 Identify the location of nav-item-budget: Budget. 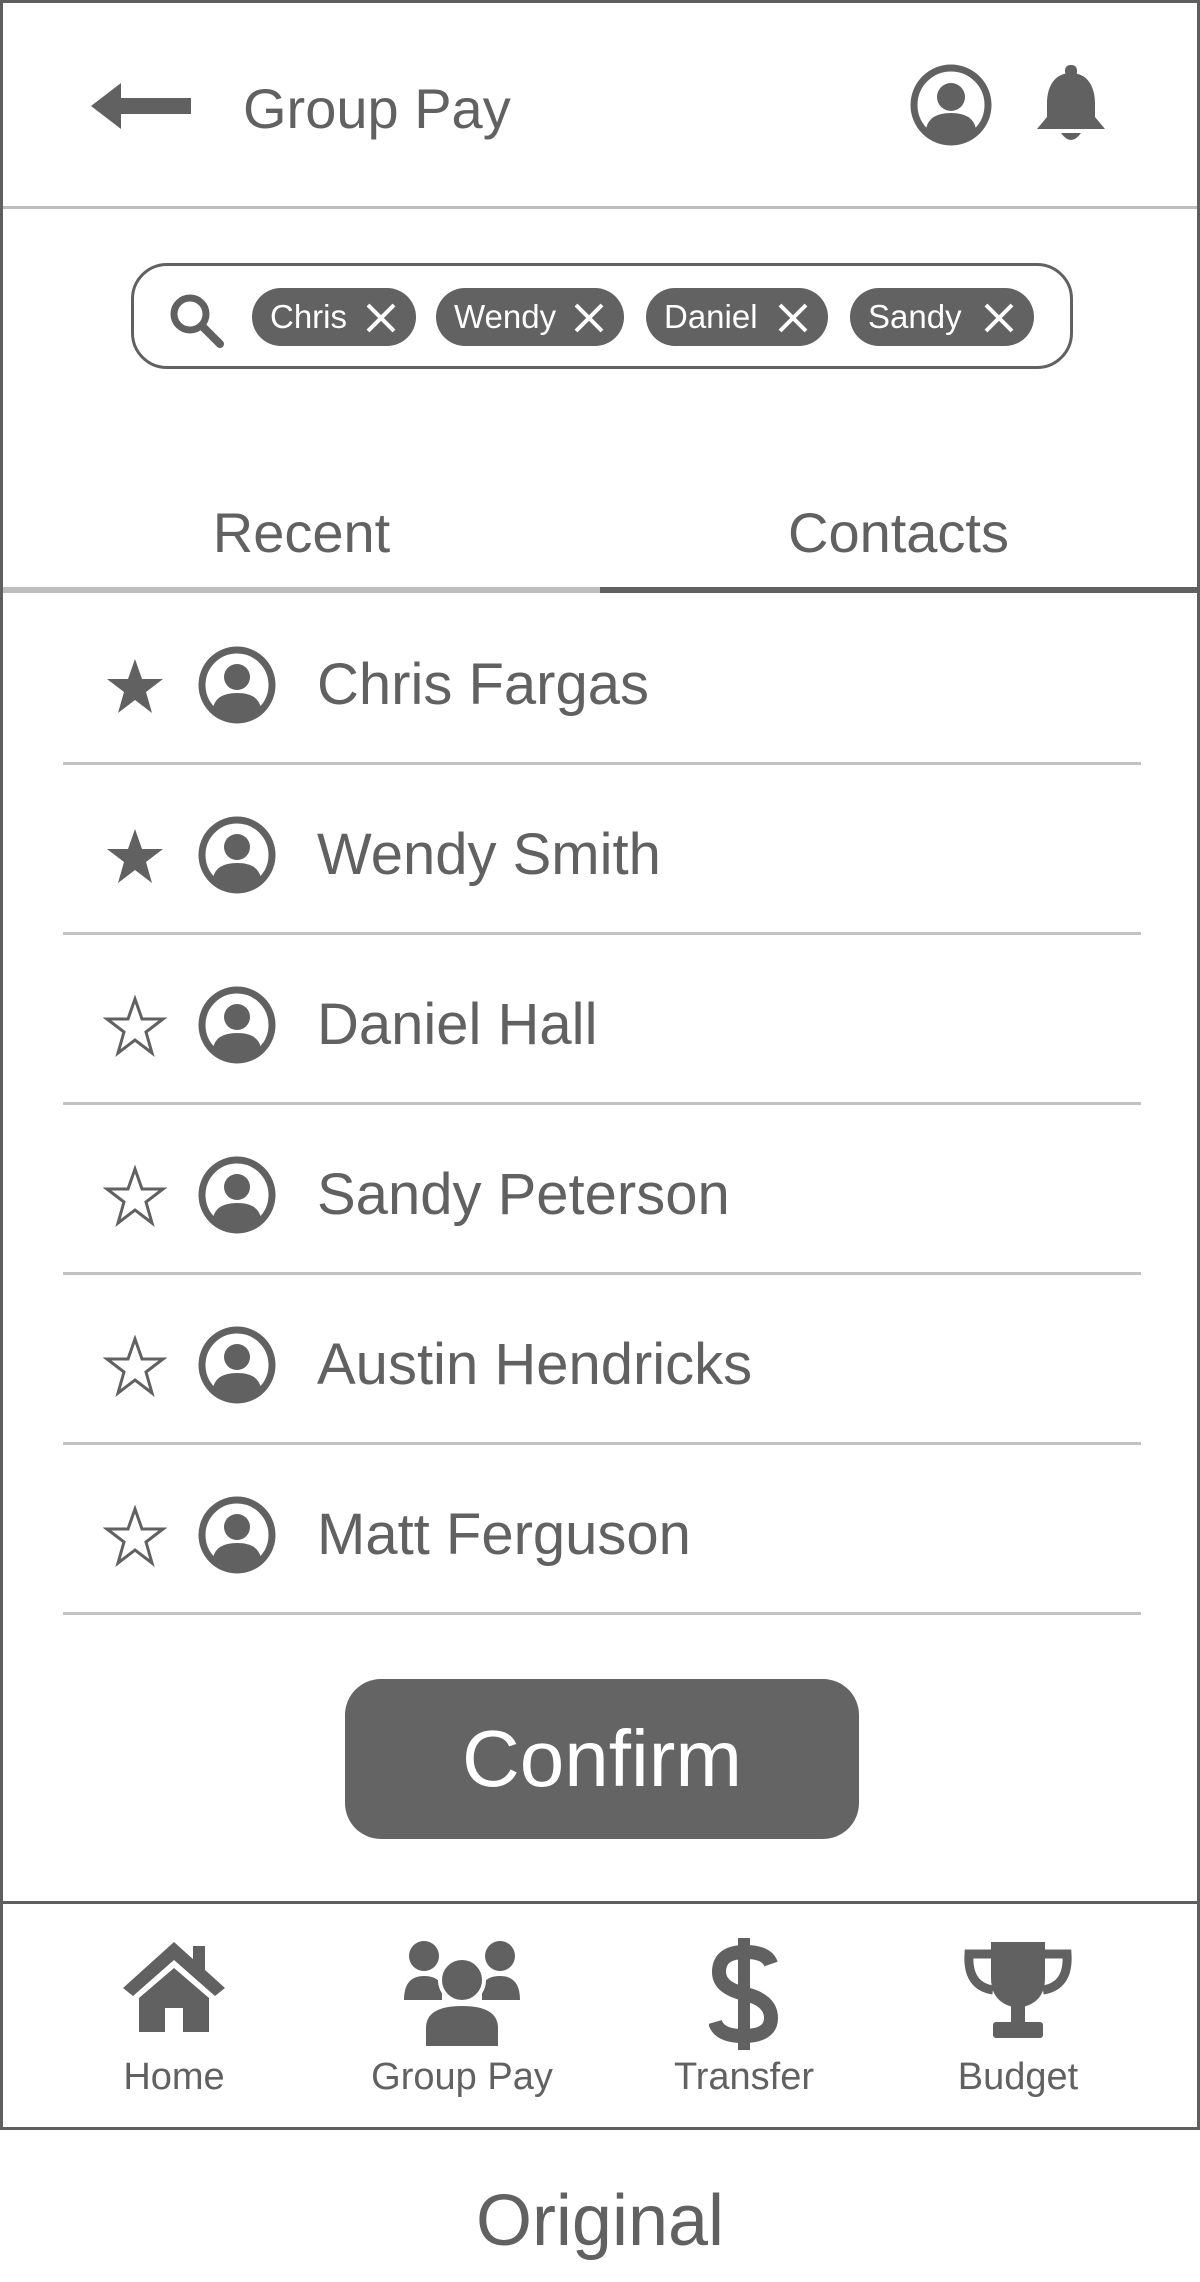
(1018, 2017).